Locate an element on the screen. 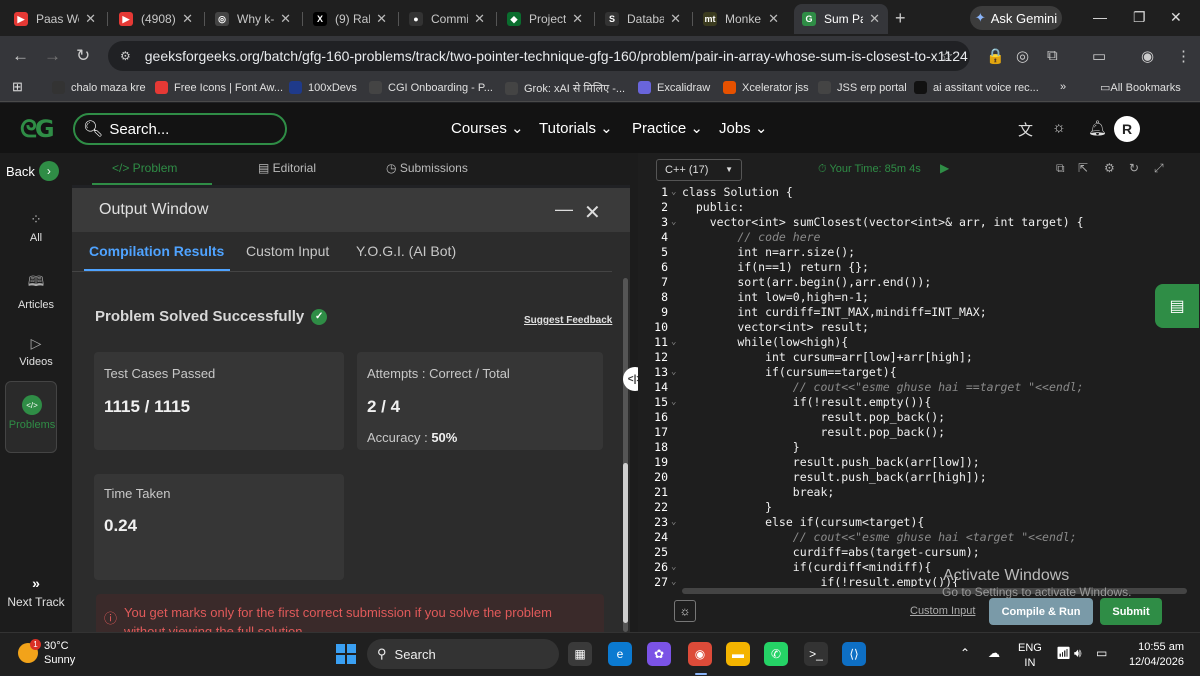  tab-submissions: ◷ Submissions is located at coordinates (427, 168).